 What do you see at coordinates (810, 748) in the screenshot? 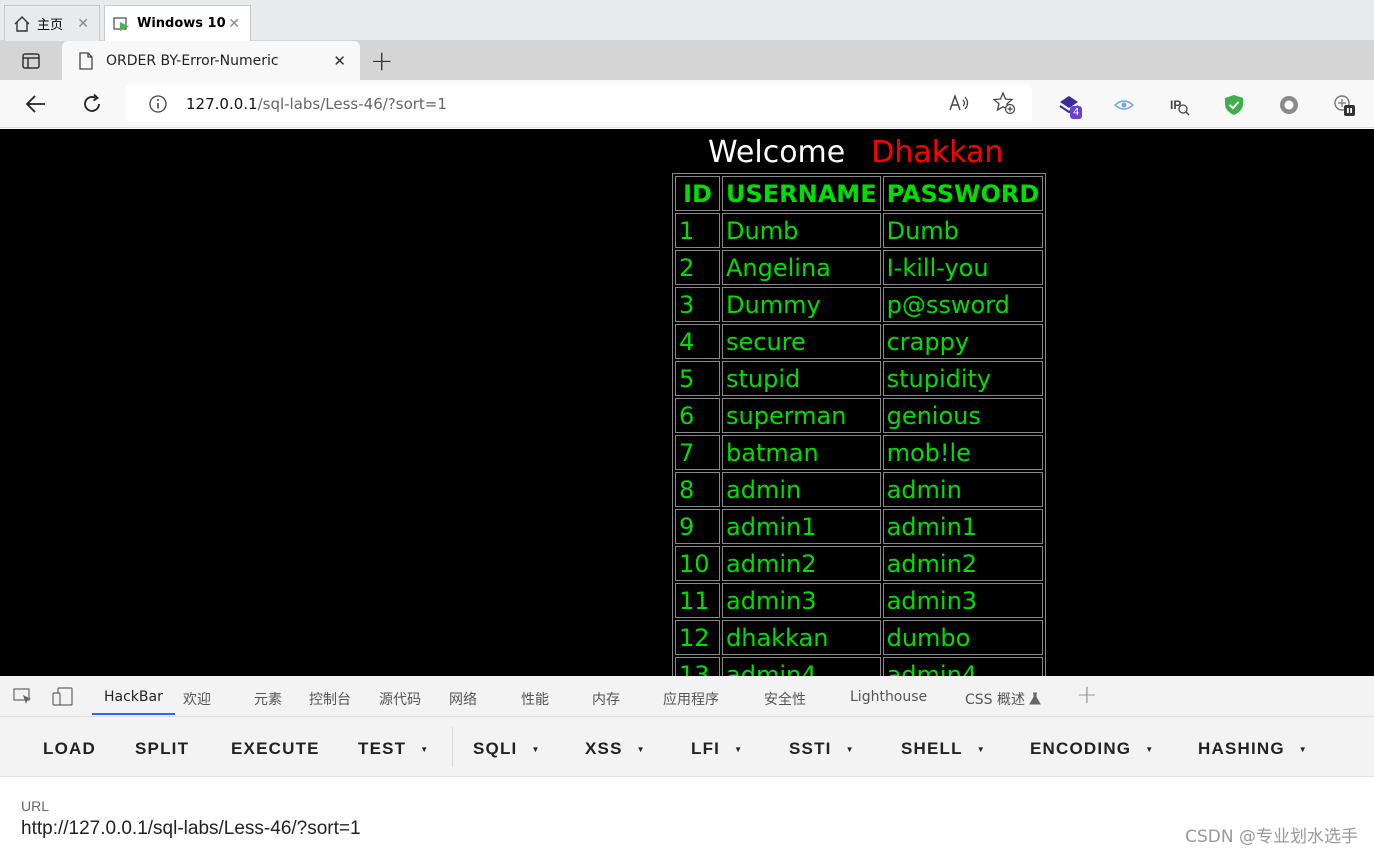
I see `ssti-label: SSTI` at bounding box center [810, 748].